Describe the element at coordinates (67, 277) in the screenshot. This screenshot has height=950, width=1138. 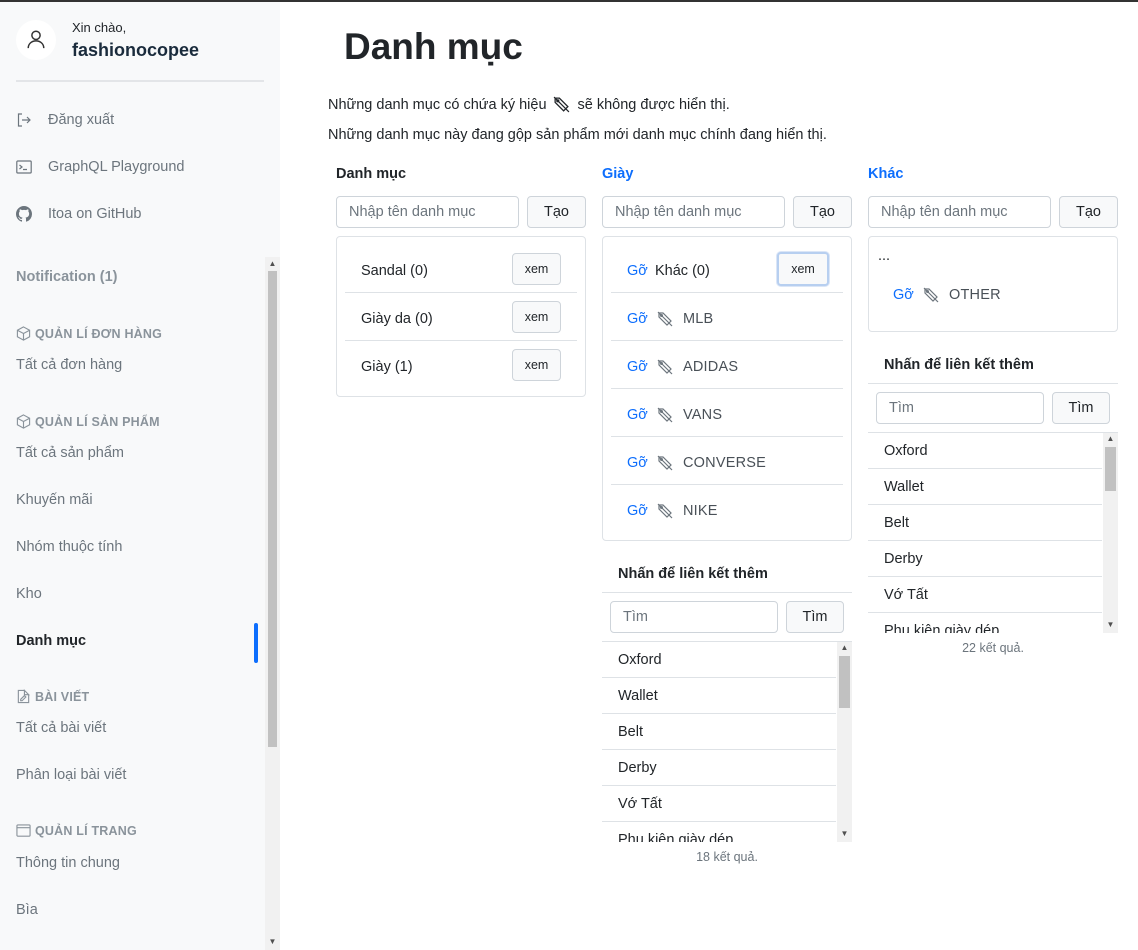
I see `notification-link: Notification (1)` at that location.